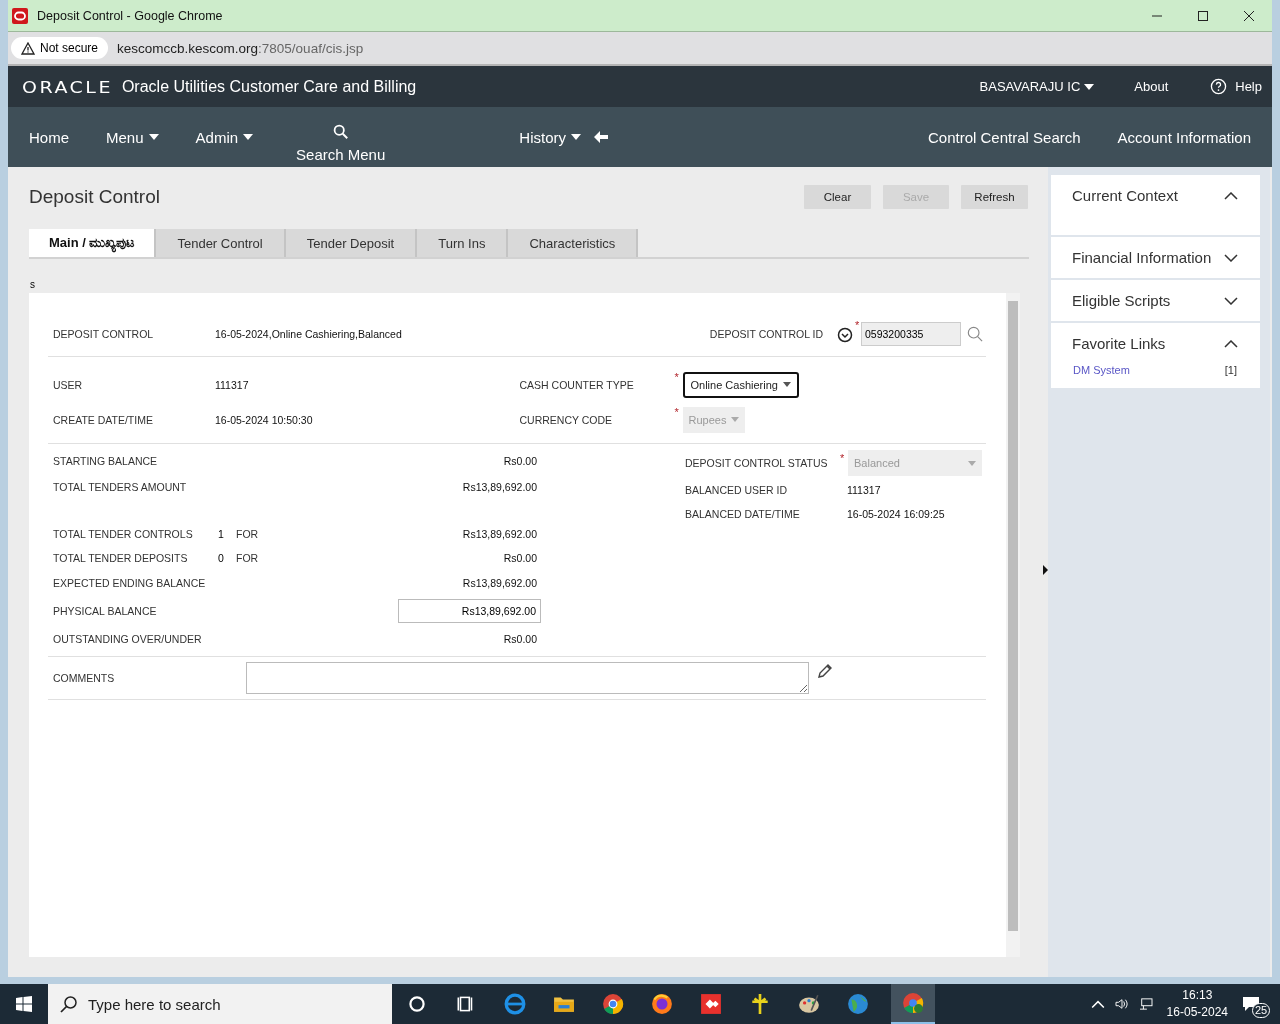 This screenshot has height=1024, width=1280. Describe the element at coordinates (104, 333) in the screenshot. I see `field-label: DEPOSIT CONTROL` at that location.